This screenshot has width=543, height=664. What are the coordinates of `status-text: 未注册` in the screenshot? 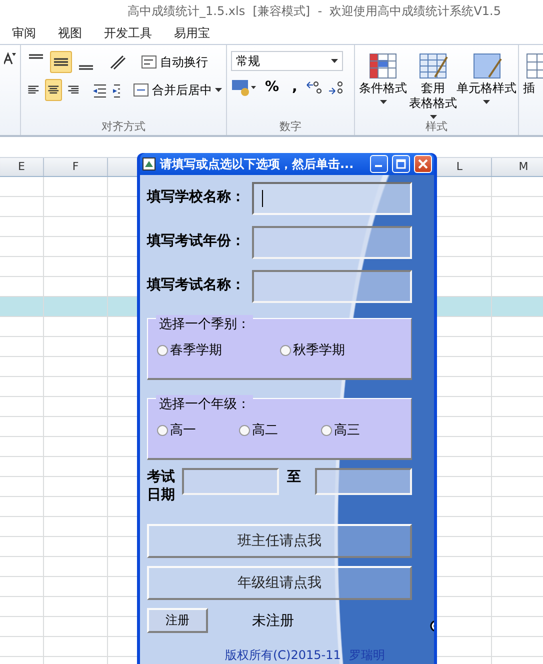 It's located at (273, 621).